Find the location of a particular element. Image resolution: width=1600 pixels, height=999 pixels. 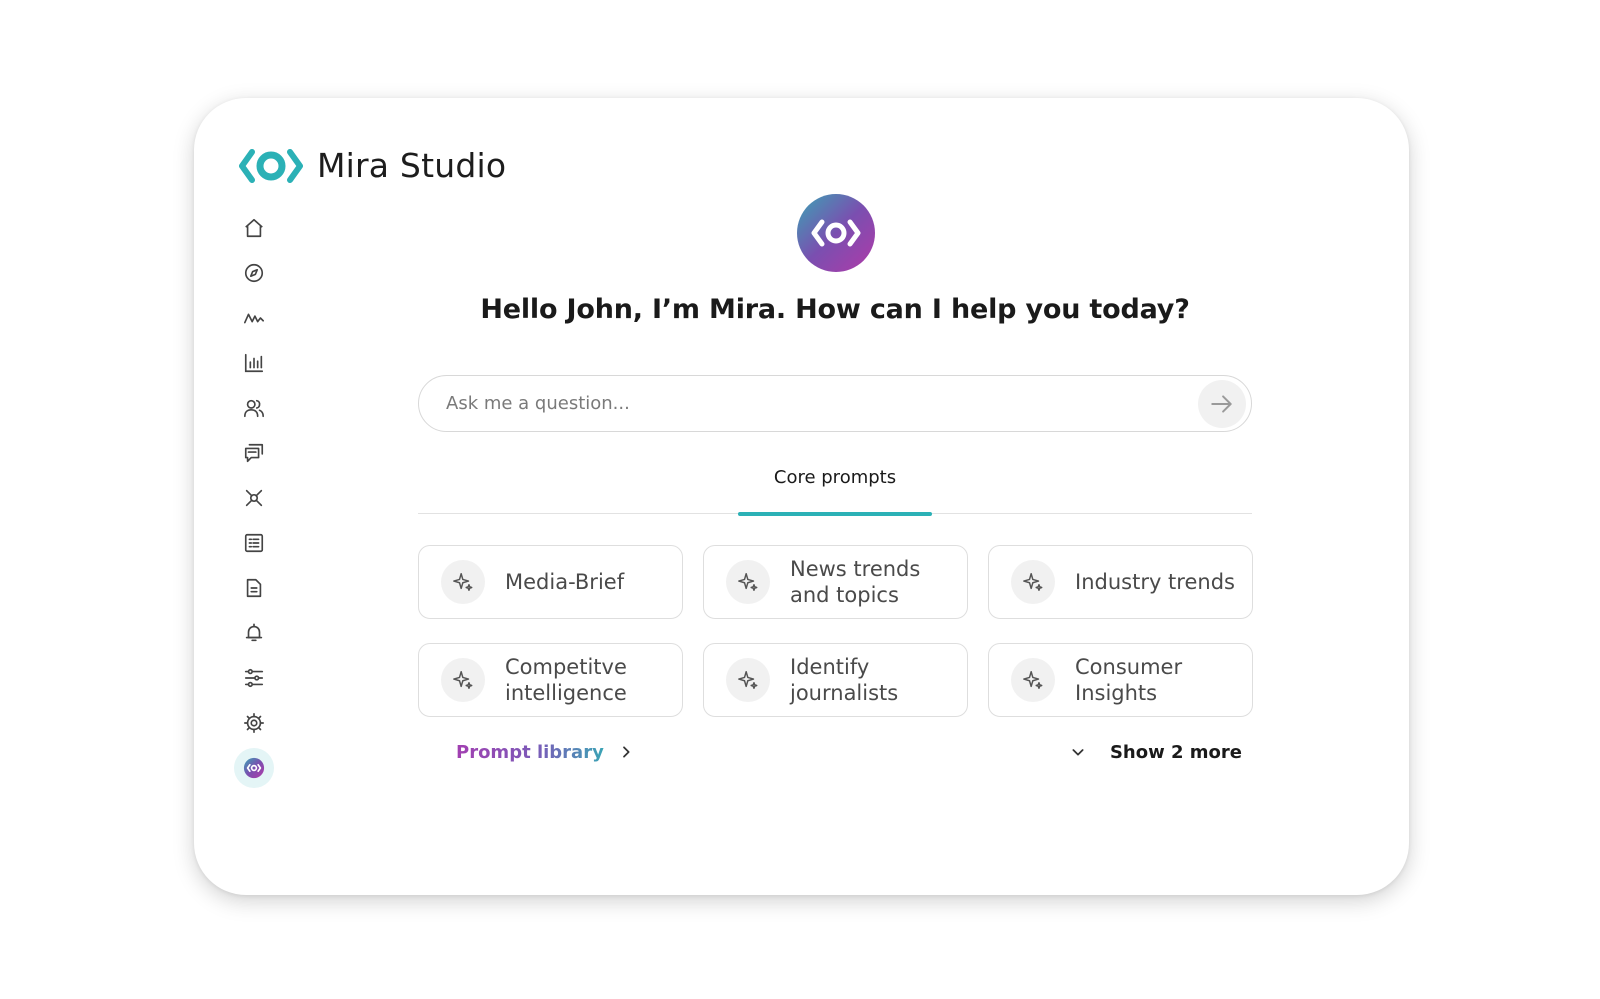

prompt-label: Competitve intelligence is located at coordinates (566, 680).